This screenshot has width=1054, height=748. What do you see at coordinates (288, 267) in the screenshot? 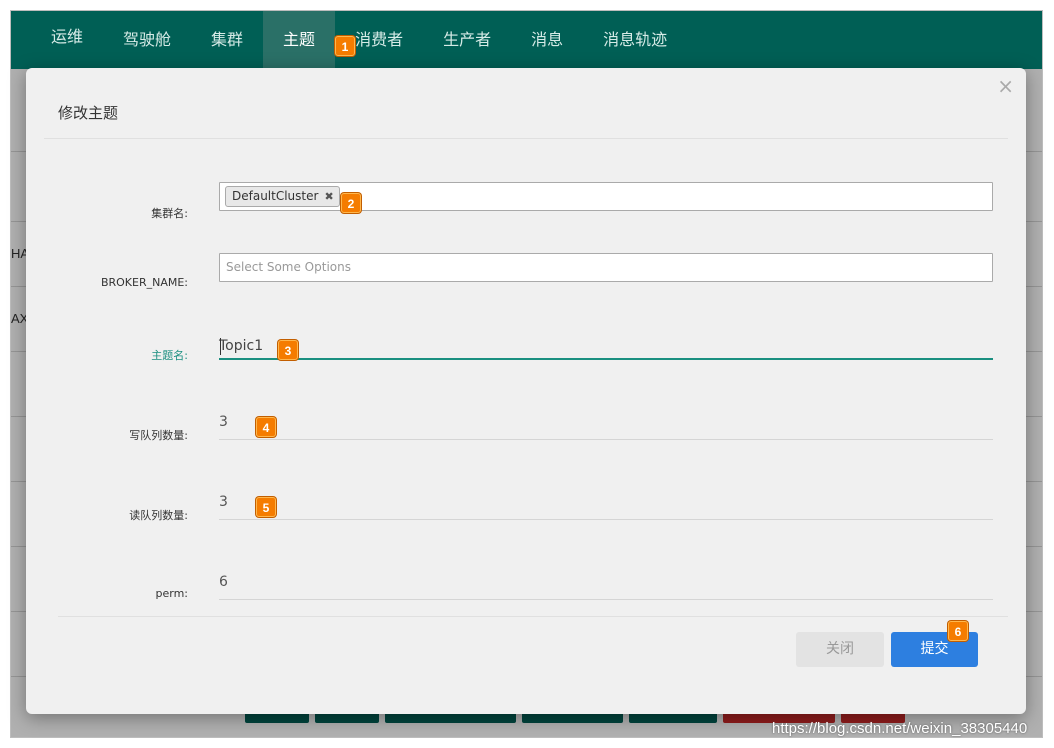
I see `broker-name-placeholder: Select Some Options` at bounding box center [288, 267].